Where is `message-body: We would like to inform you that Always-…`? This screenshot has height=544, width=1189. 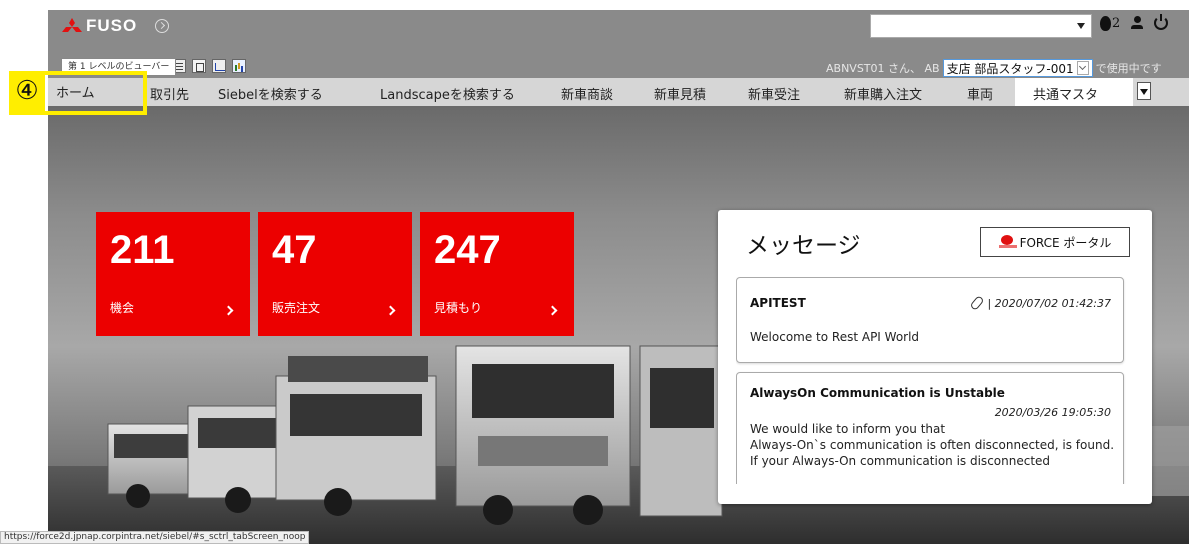
message-body: We would like to inform you that Always-… is located at coordinates (932, 445).